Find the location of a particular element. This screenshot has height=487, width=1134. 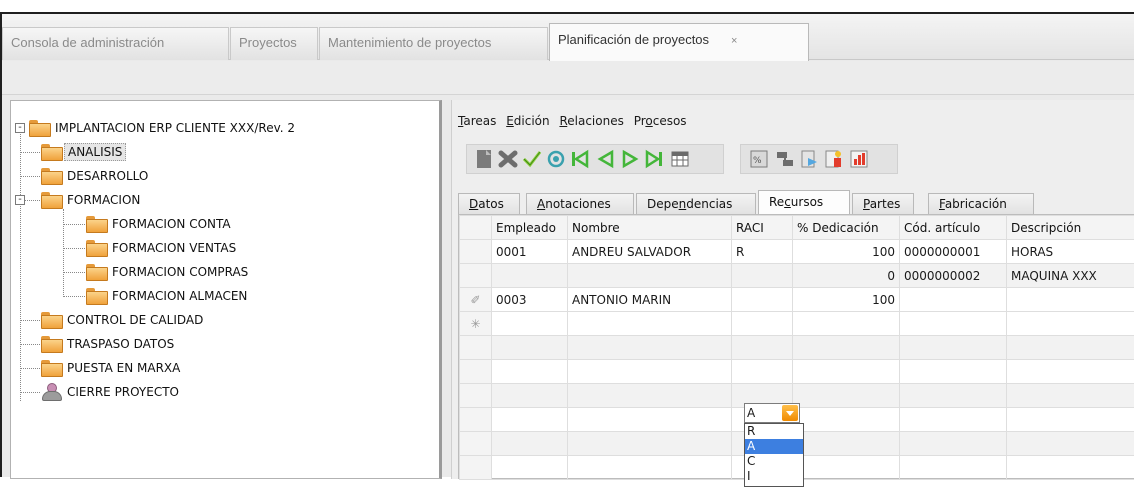

tab-dependencias: Dependencias is located at coordinates (696, 204).